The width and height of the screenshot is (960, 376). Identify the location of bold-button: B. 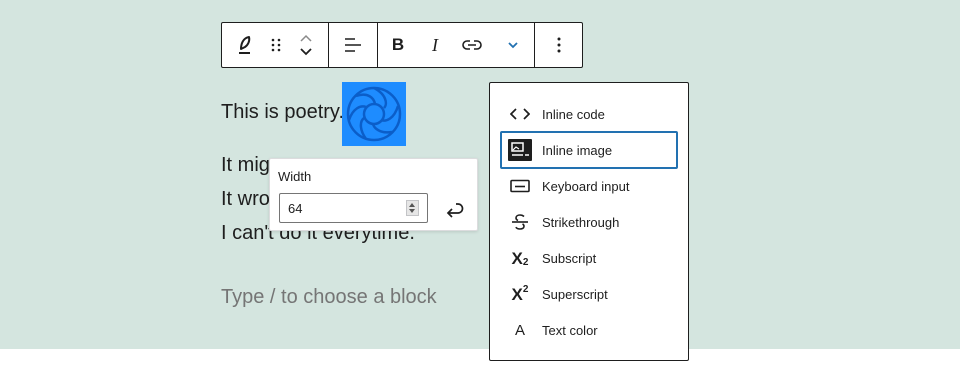
(398, 45).